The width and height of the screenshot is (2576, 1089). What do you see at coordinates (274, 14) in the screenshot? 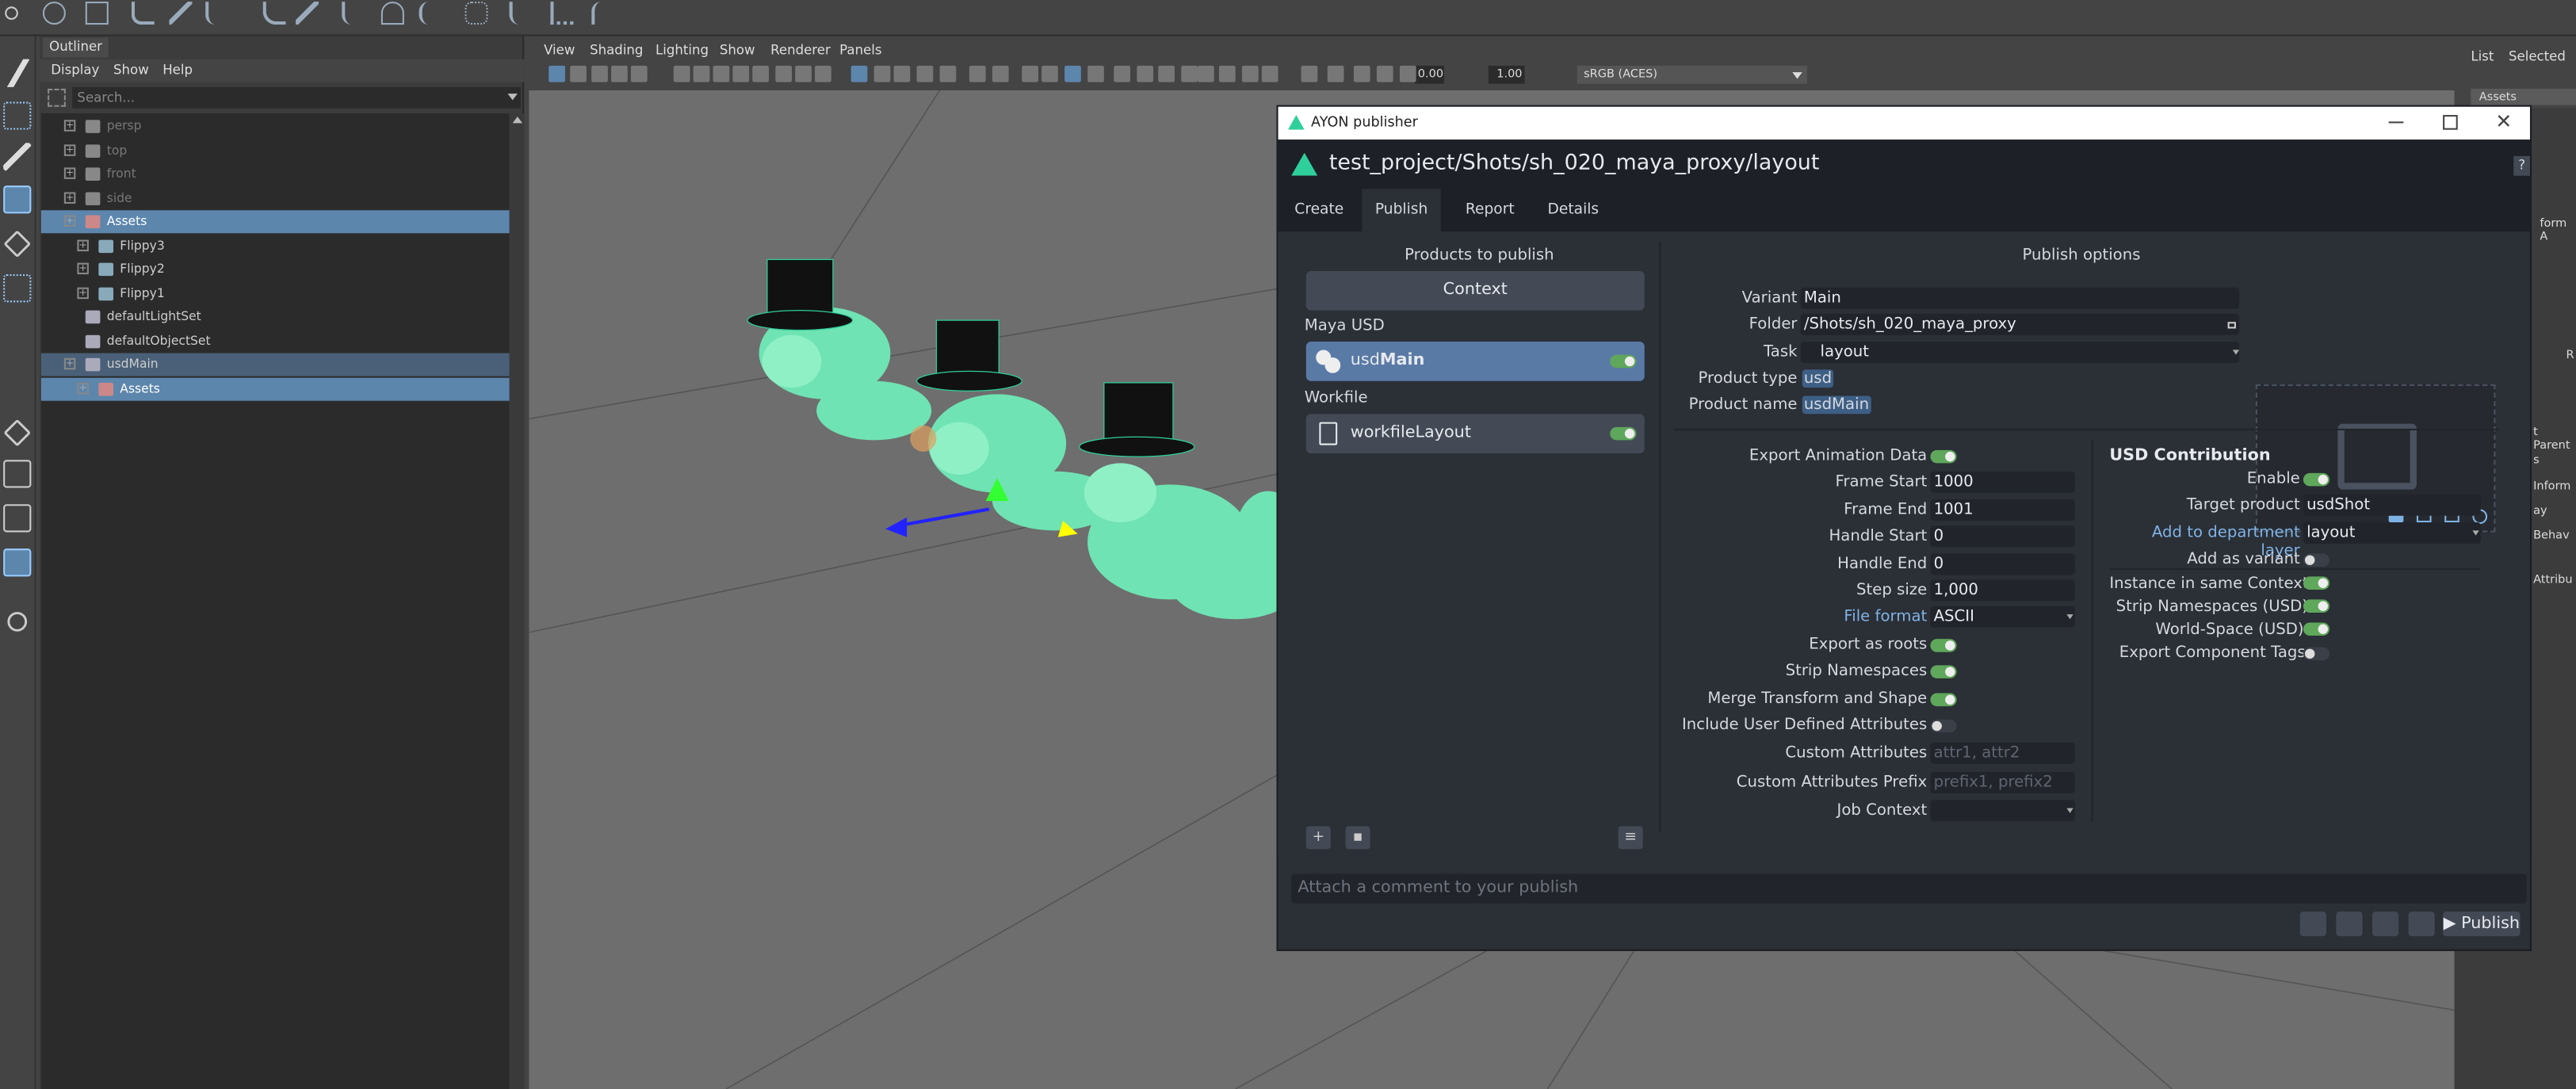
I see `arc-icon` at bounding box center [274, 14].